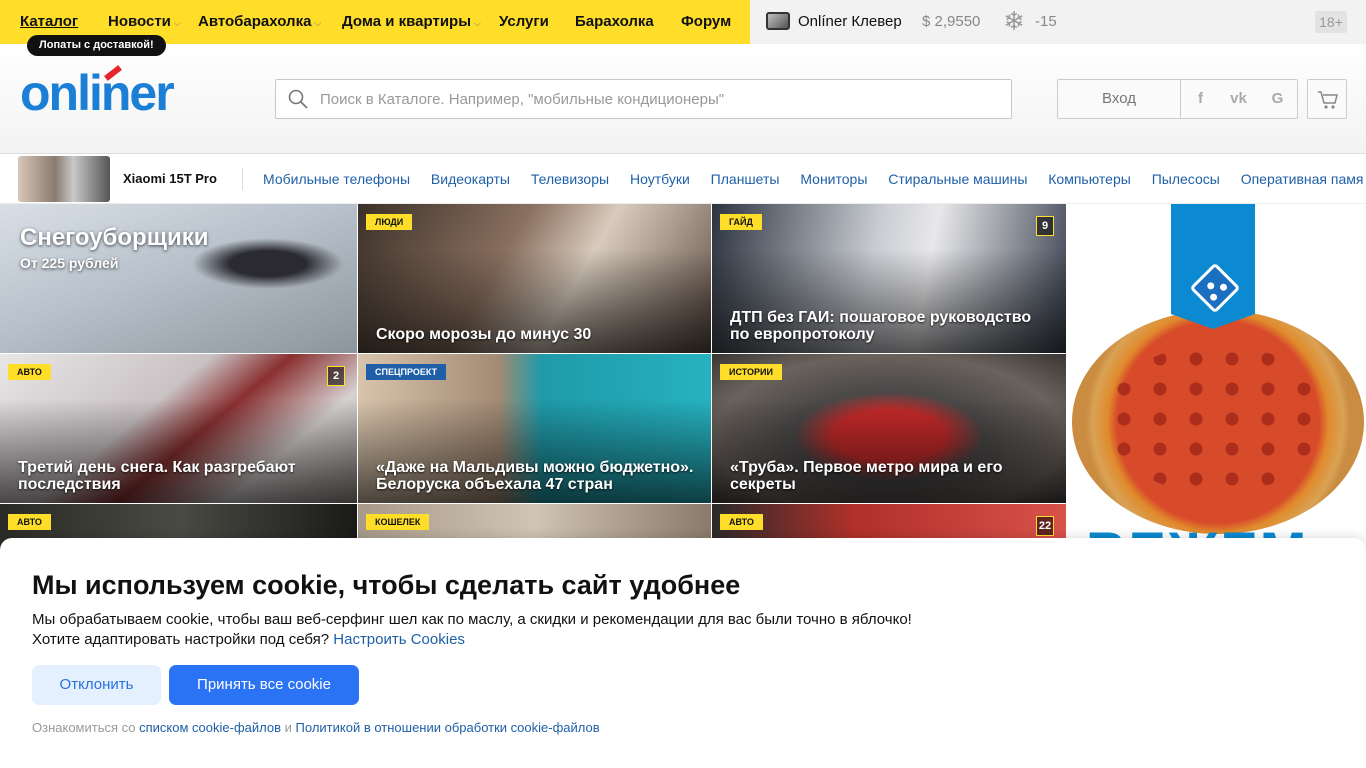  Describe the element at coordinates (406, 372) in the screenshot. I see `news-tag: Спецпроект` at that location.